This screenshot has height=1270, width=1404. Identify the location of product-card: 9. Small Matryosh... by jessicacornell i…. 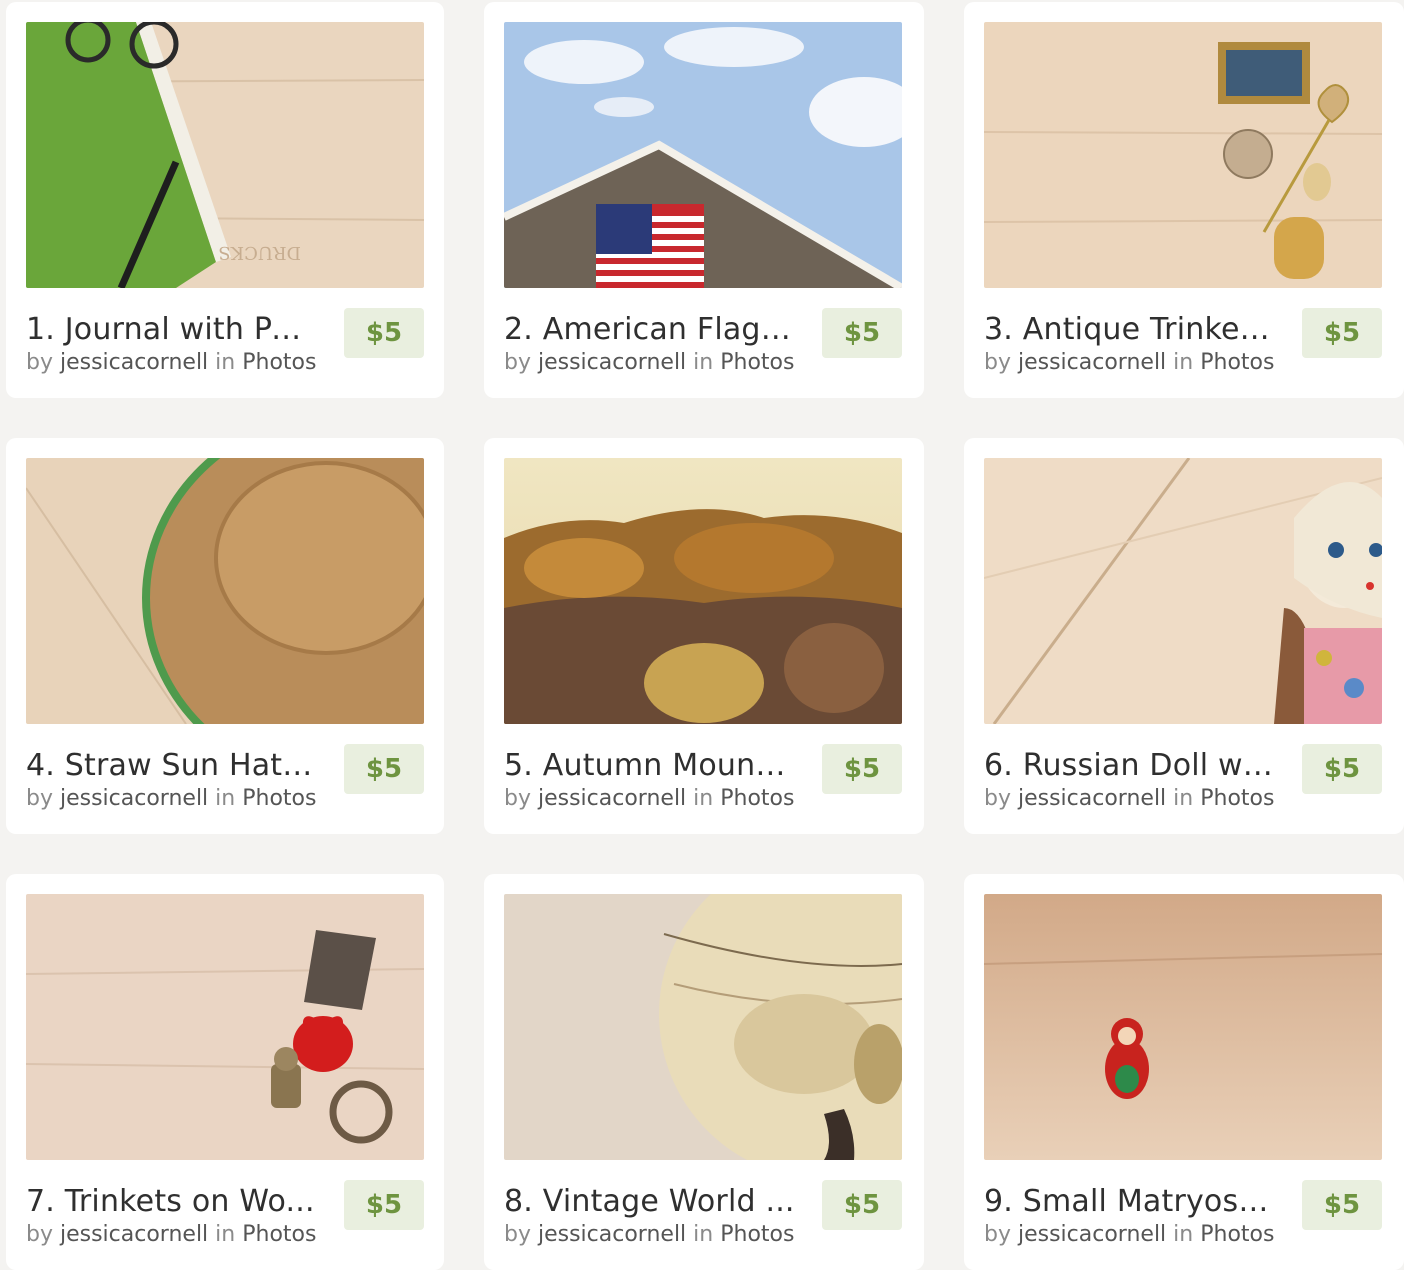
(1184, 1072).